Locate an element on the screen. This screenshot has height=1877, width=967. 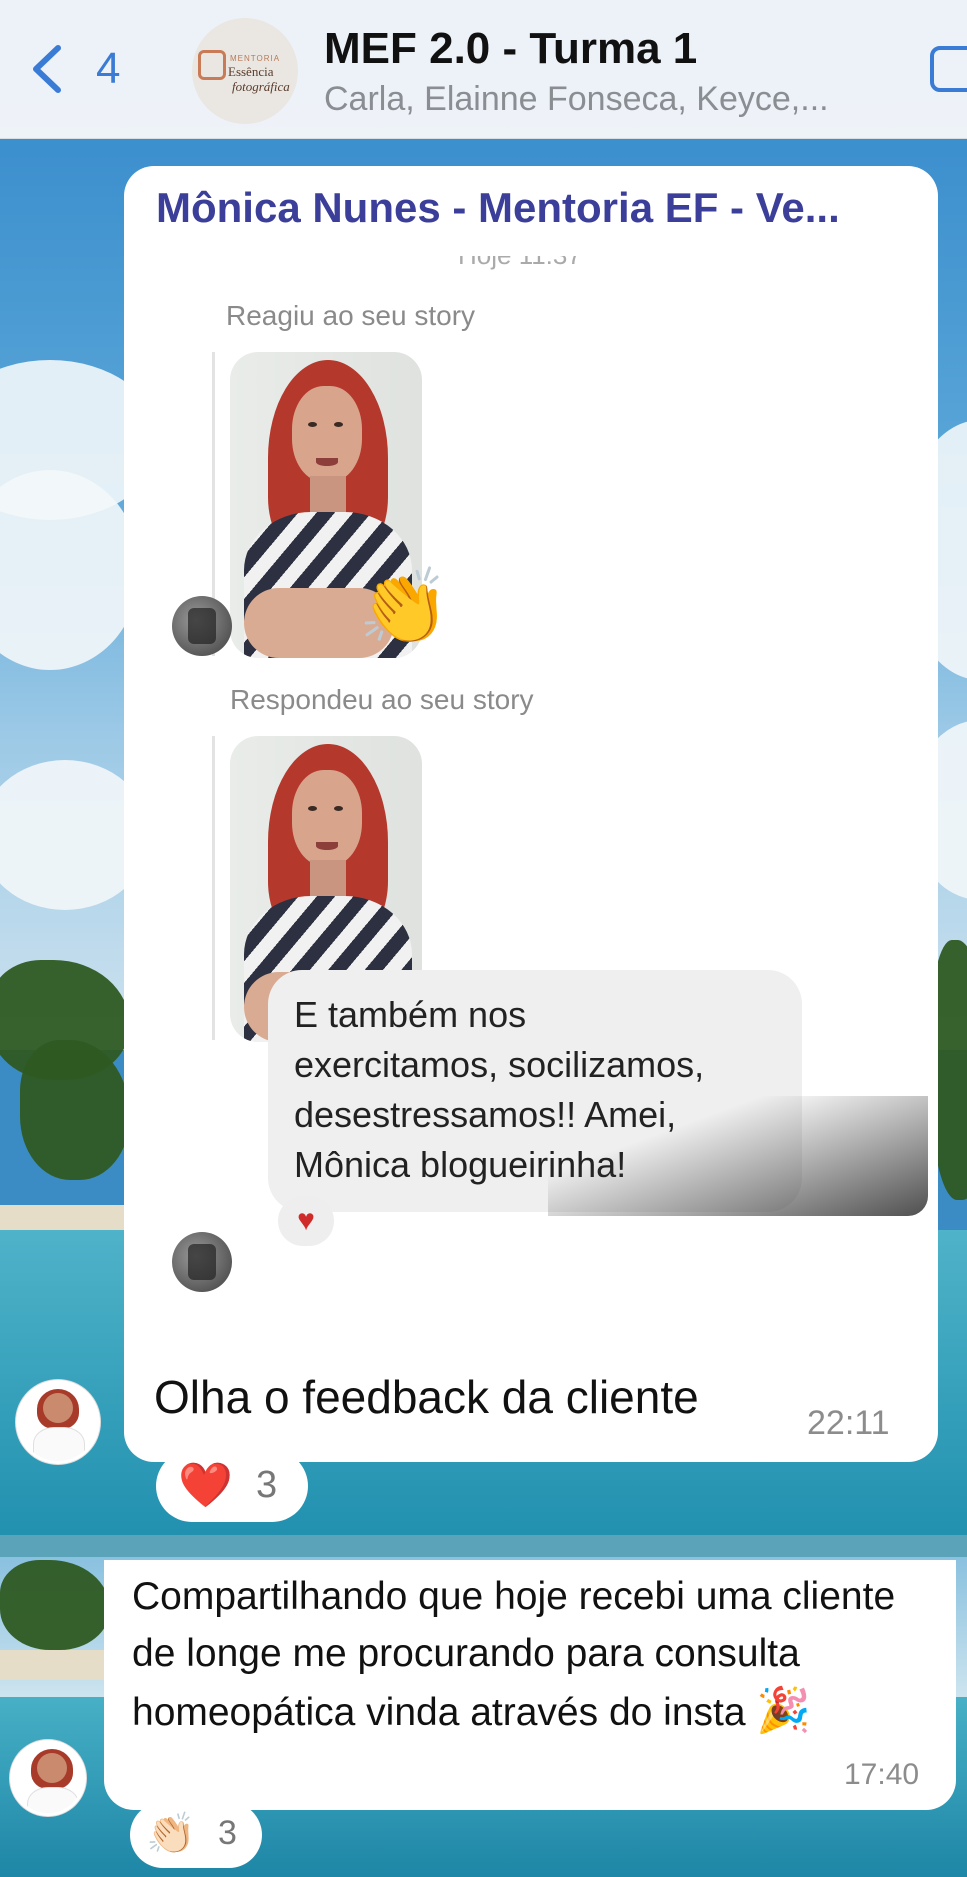
unread-count: 4 is located at coordinates (108, 69).